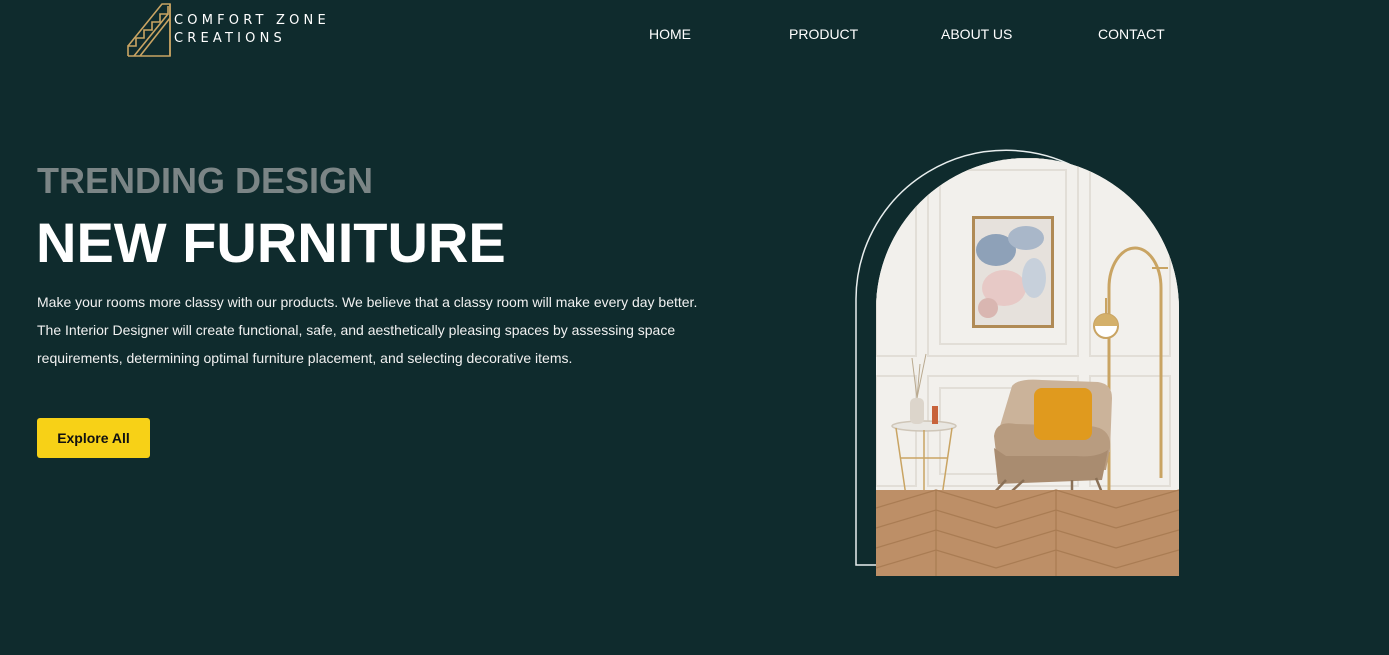 The image size is (1389, 655). What do you see at coordinates (1131, 34) in the screenshot?
I see `nav-contact: CONTACT` at bounding box center [1131, 34].